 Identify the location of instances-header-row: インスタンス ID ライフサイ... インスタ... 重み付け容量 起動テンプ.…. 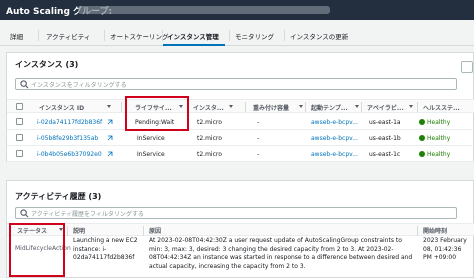
(240, 106).